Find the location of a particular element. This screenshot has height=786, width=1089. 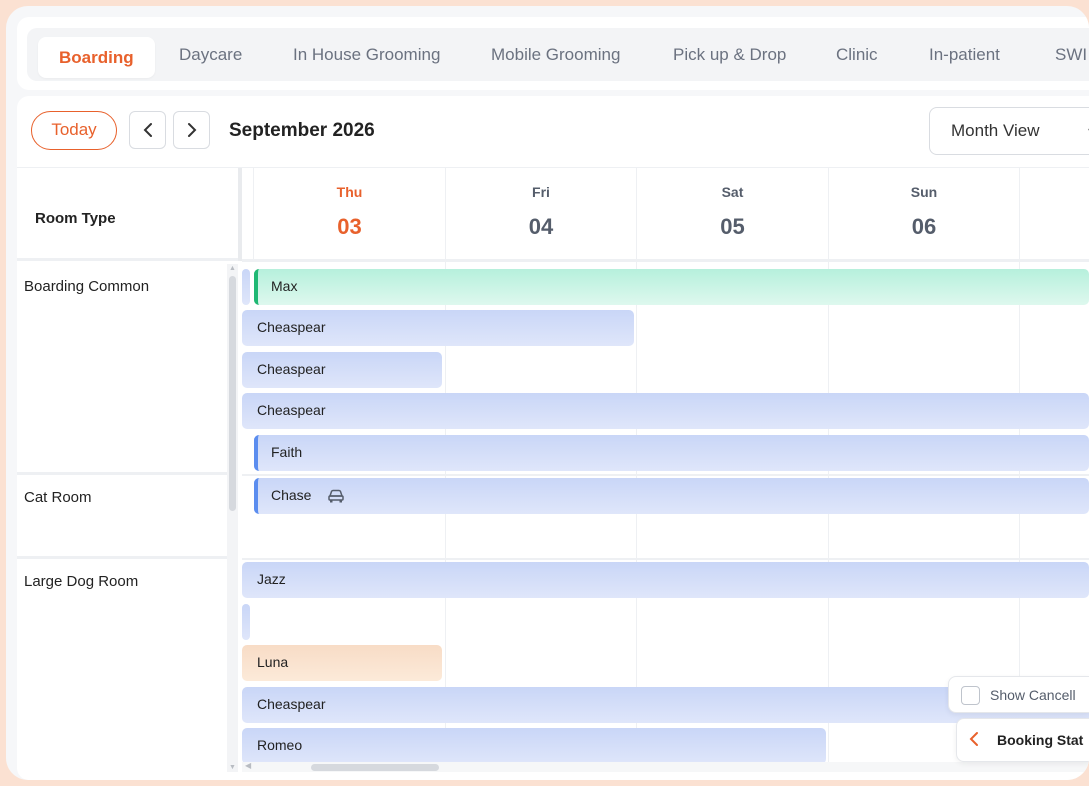

day-header-num: 04 is located at coordinates (541, 226).